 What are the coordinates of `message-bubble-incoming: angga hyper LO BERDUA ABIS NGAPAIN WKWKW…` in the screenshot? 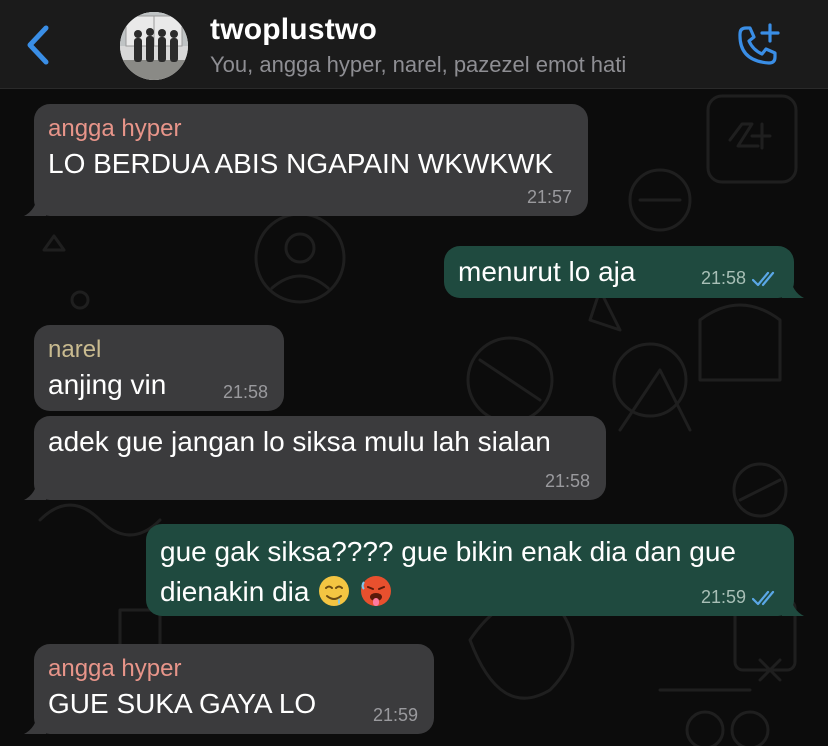 It's located at (306, 160).